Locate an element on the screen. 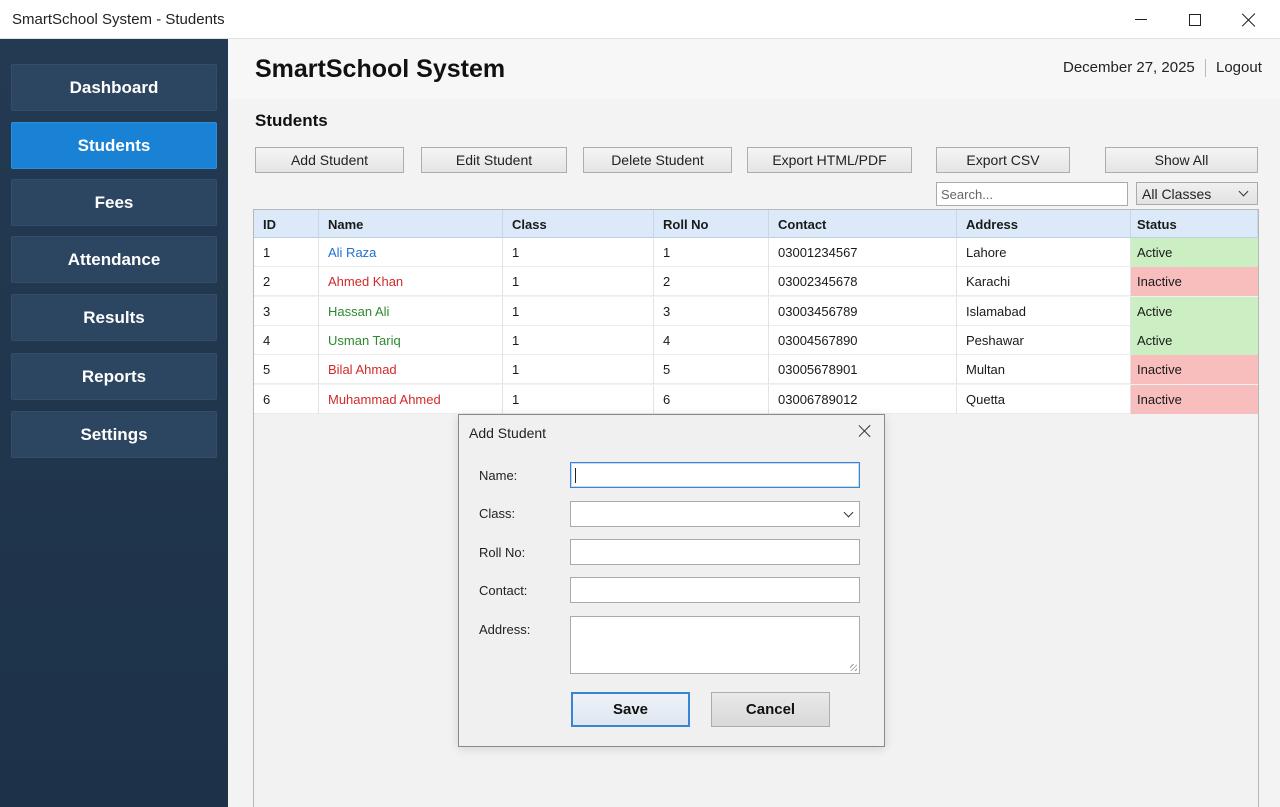  show-all-button: Show All is located at coordinates (1181, 160).